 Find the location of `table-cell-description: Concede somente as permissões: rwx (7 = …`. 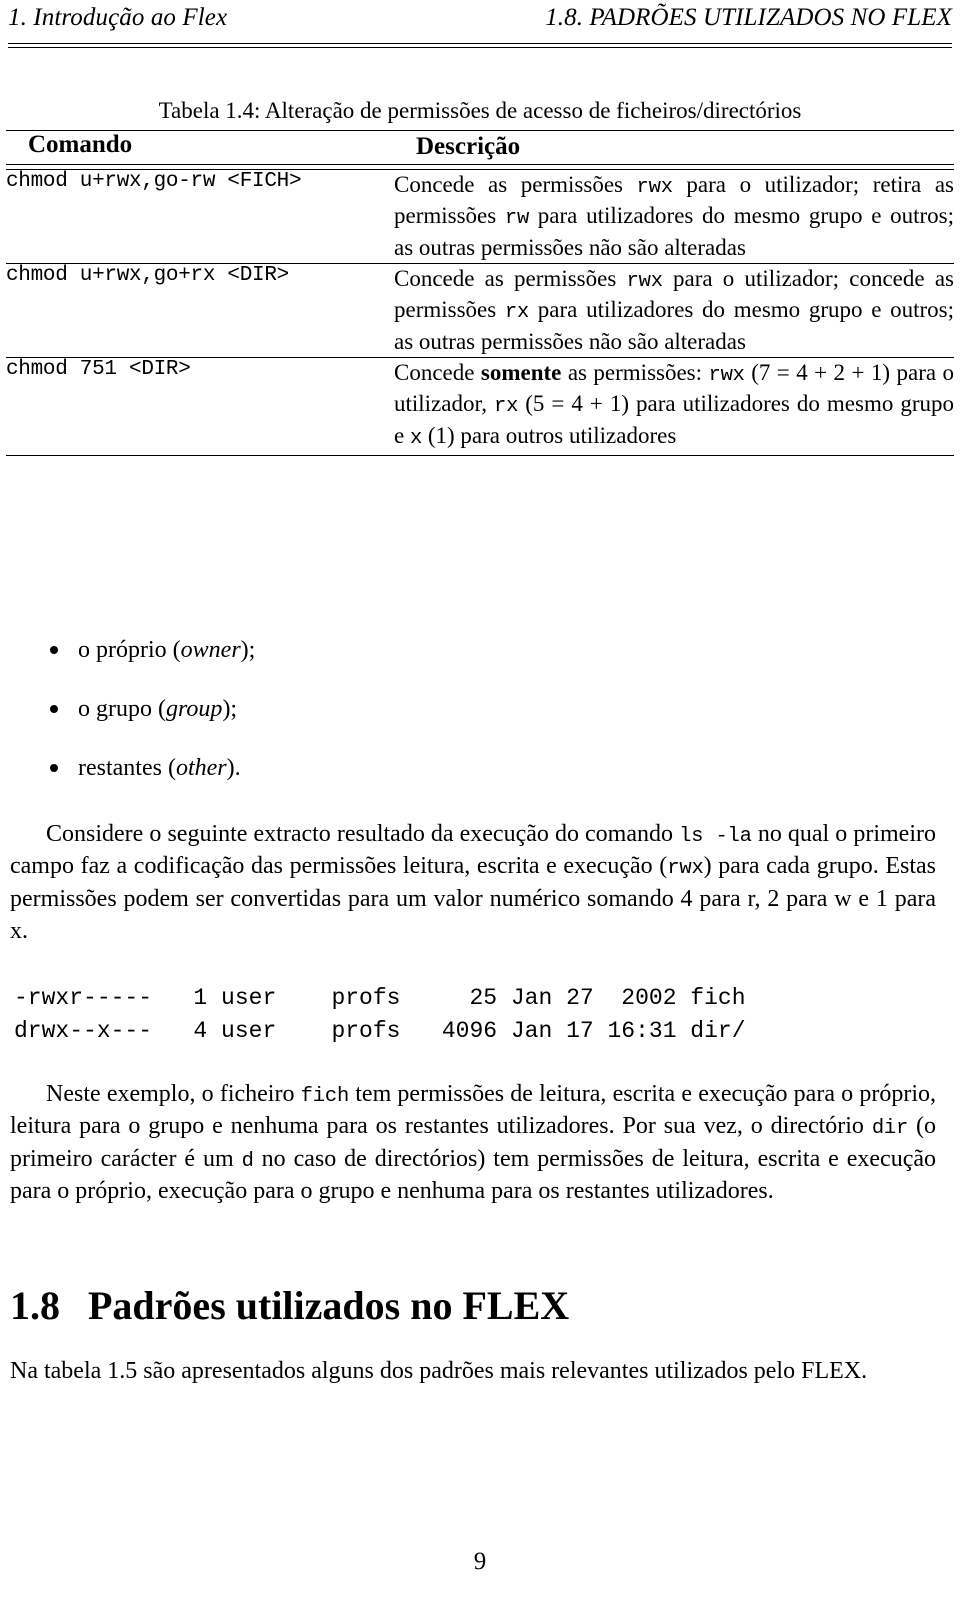

table-cell-description: Concede somente as permissões: rwx (7 = … is located at coordinates (674, 405).